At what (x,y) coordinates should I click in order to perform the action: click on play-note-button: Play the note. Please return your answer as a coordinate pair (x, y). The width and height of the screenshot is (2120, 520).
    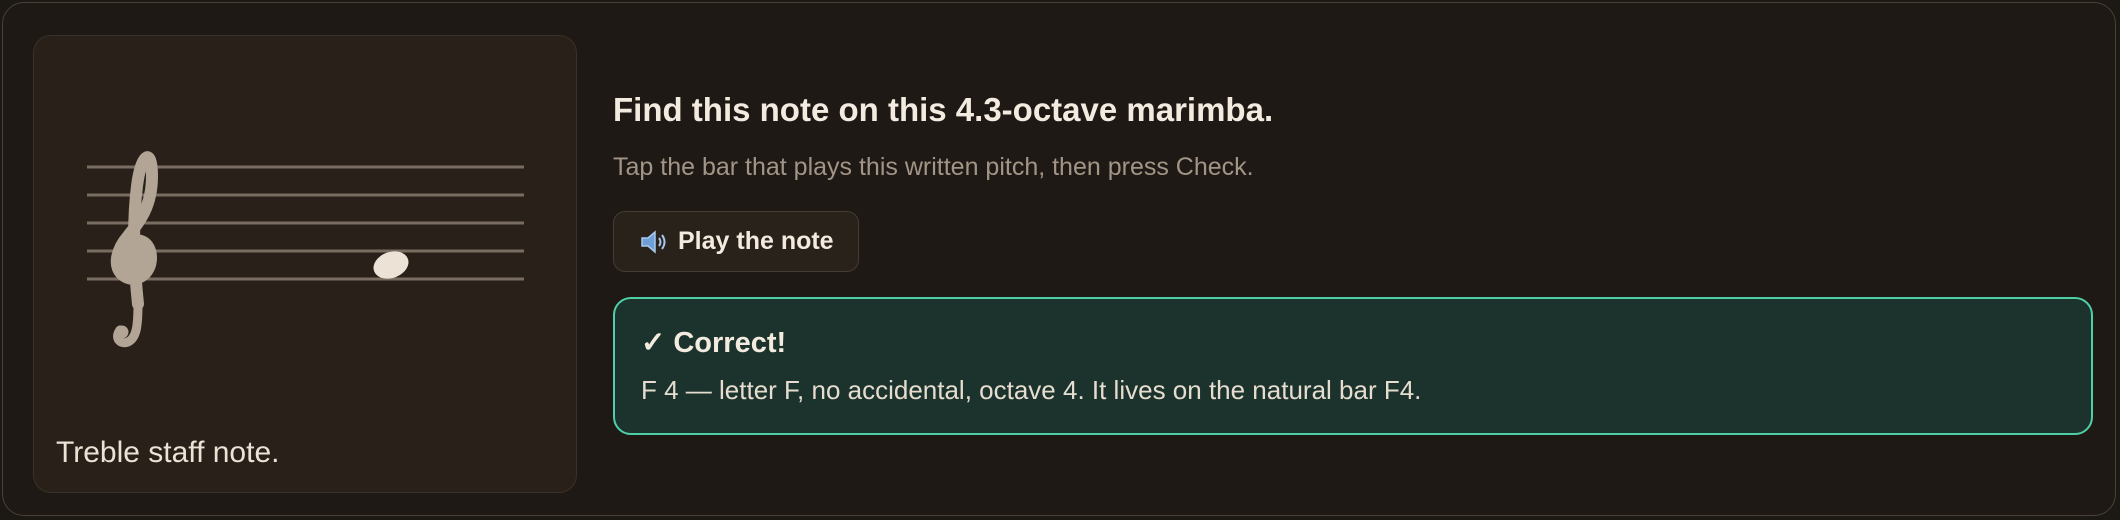
    Looking at the image, I should click on (736, 241).